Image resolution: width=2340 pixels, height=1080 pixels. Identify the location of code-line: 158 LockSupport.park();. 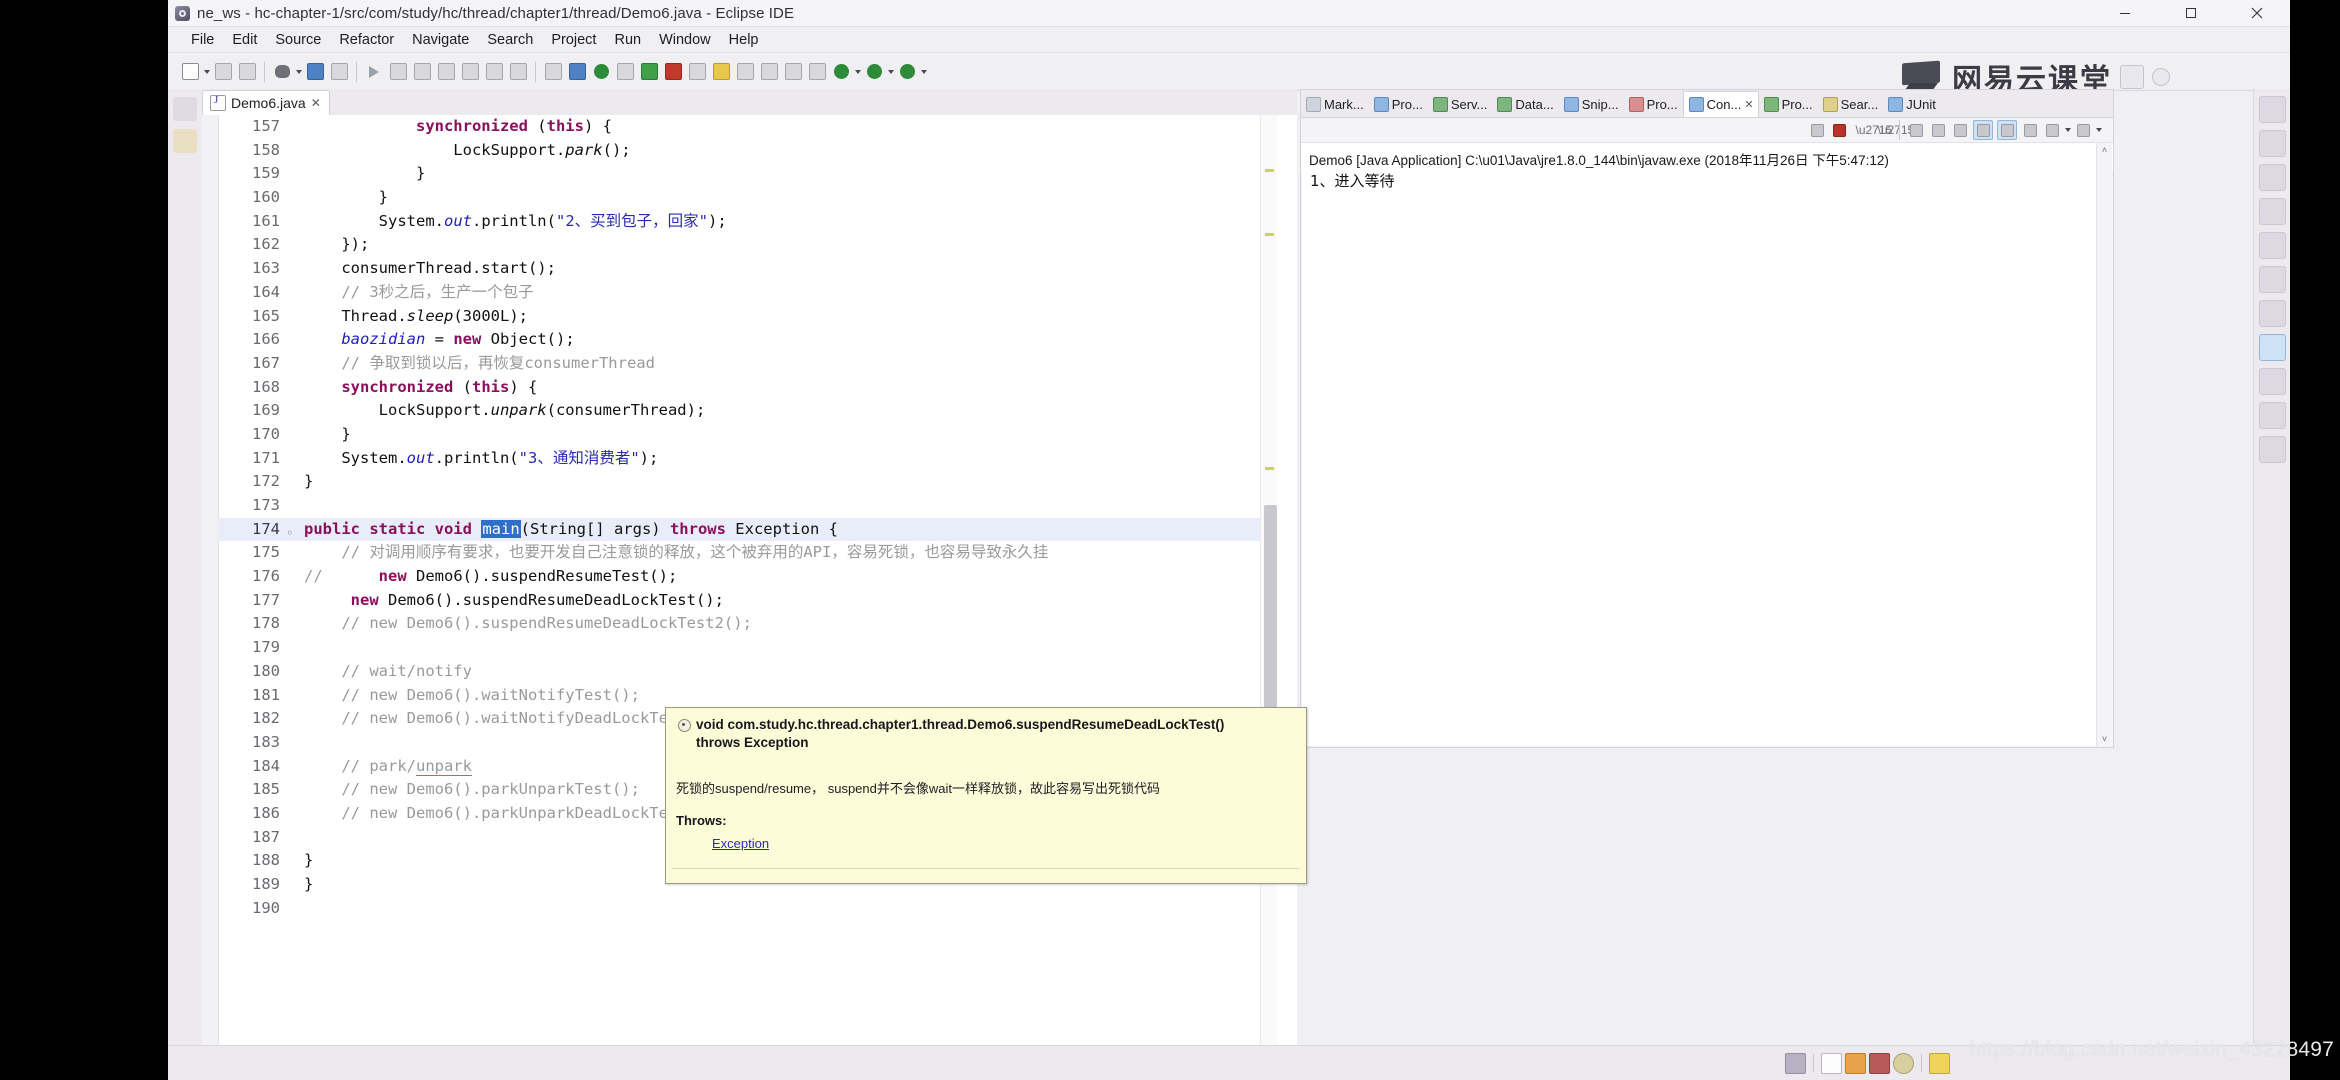
(739, 151).